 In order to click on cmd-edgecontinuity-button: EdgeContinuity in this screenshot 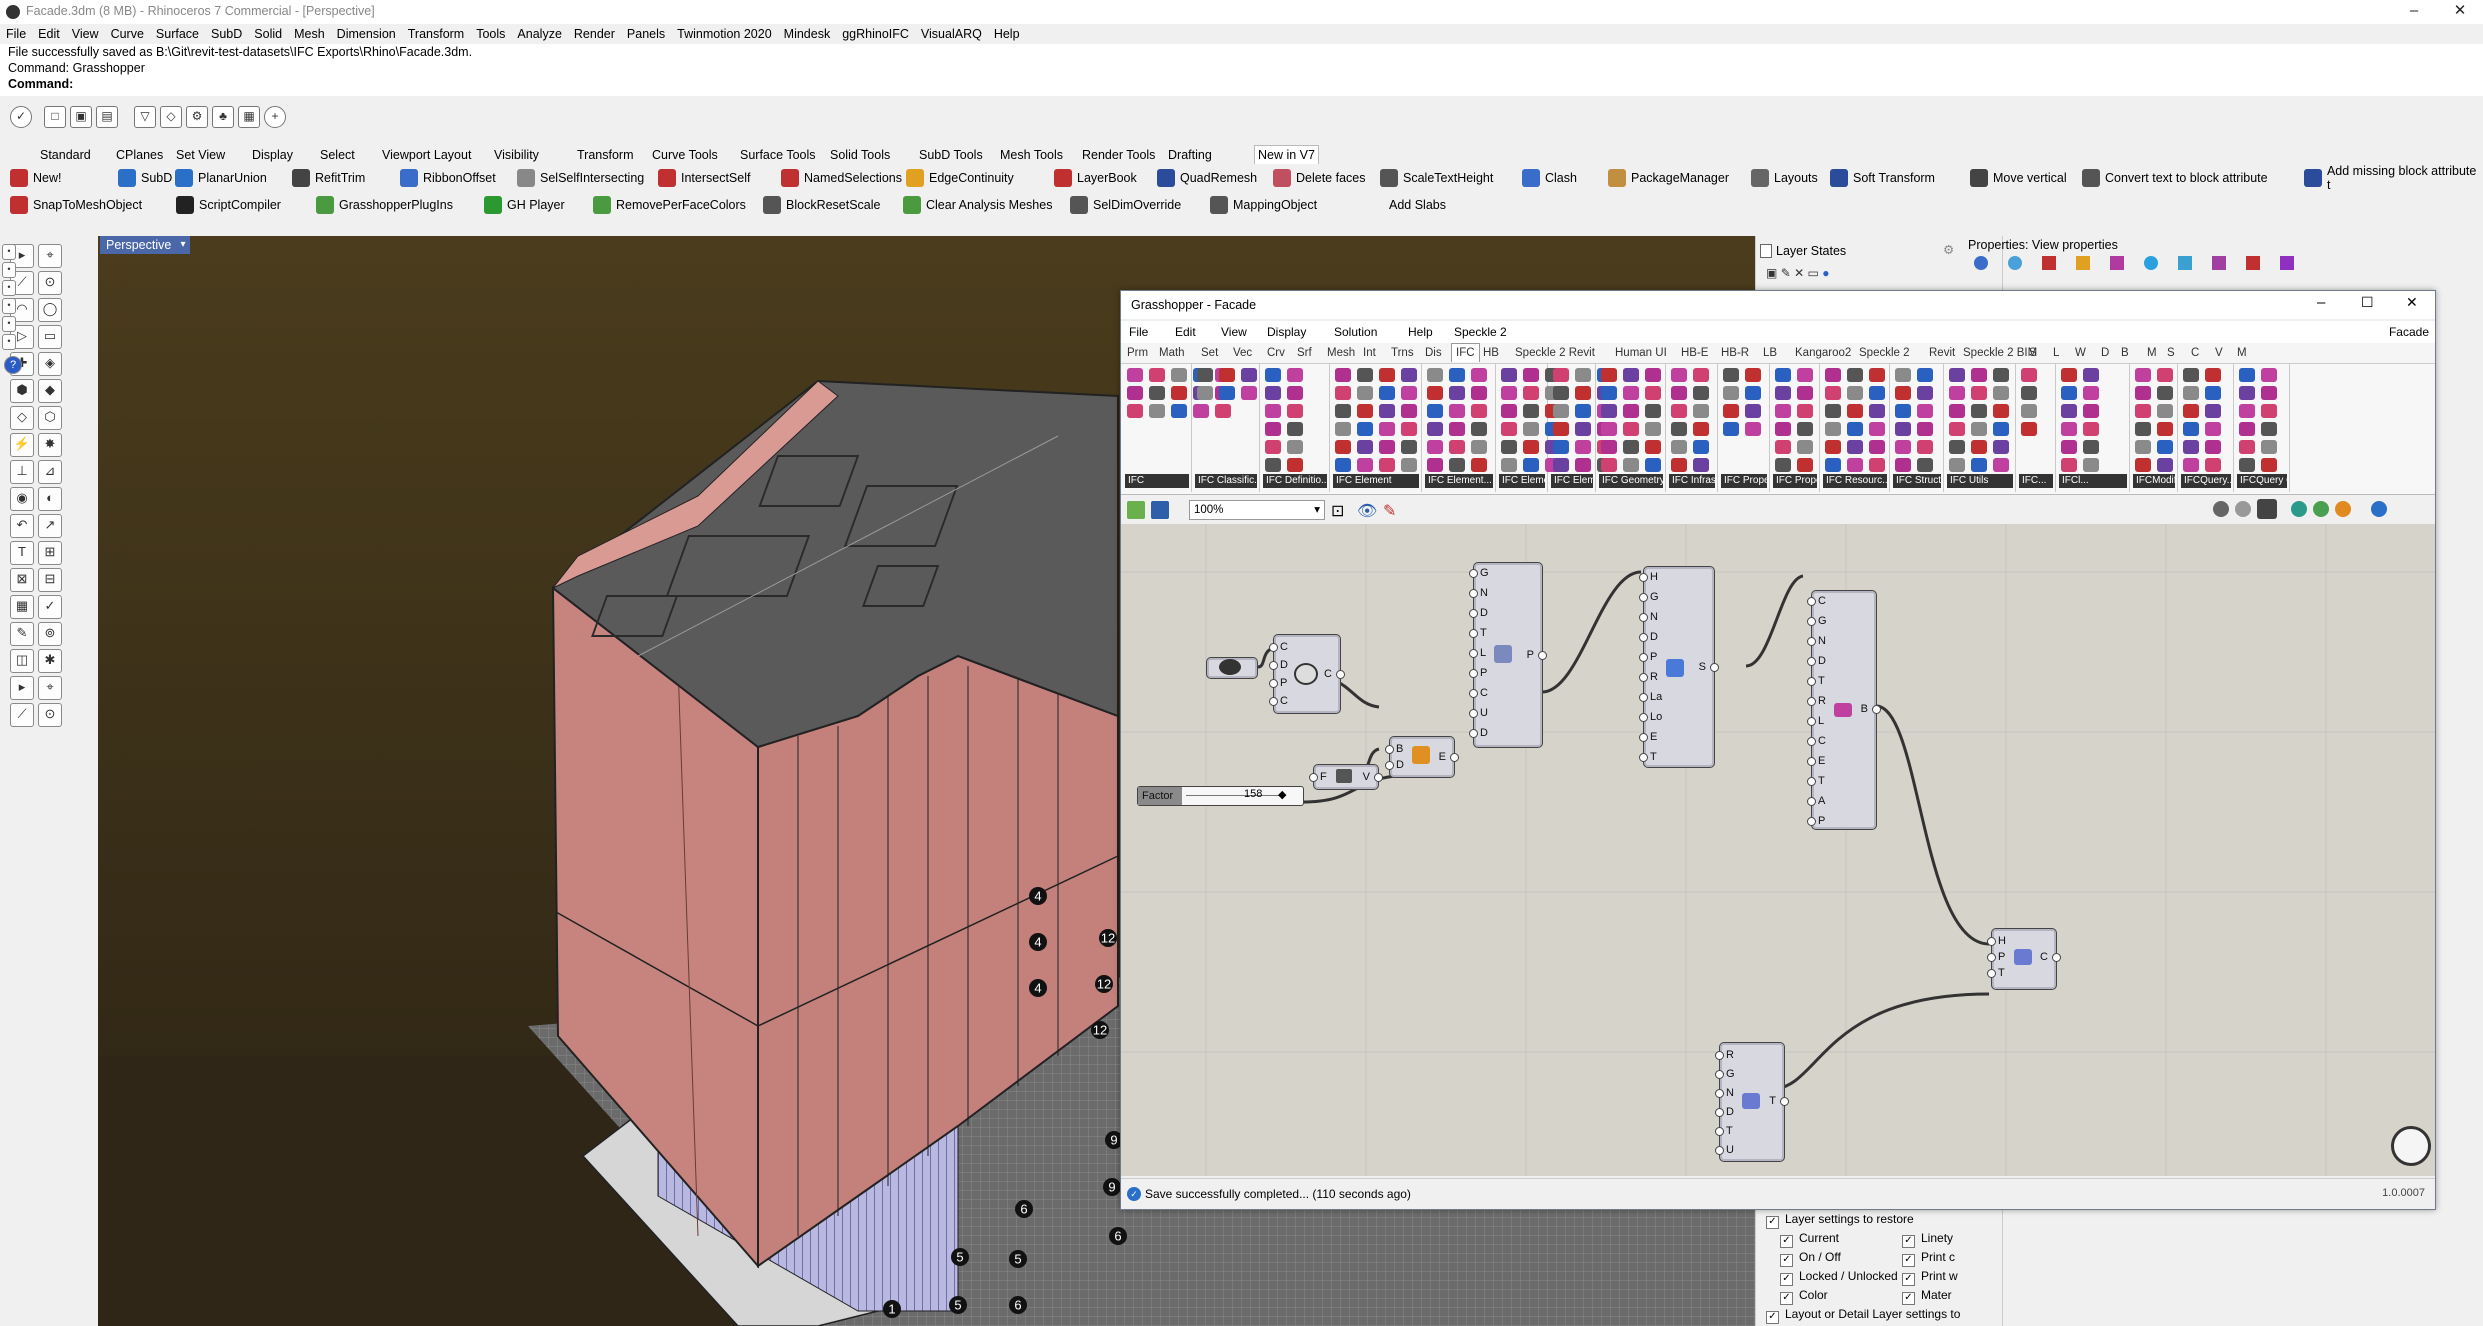, I will do `click(960, 178)`.